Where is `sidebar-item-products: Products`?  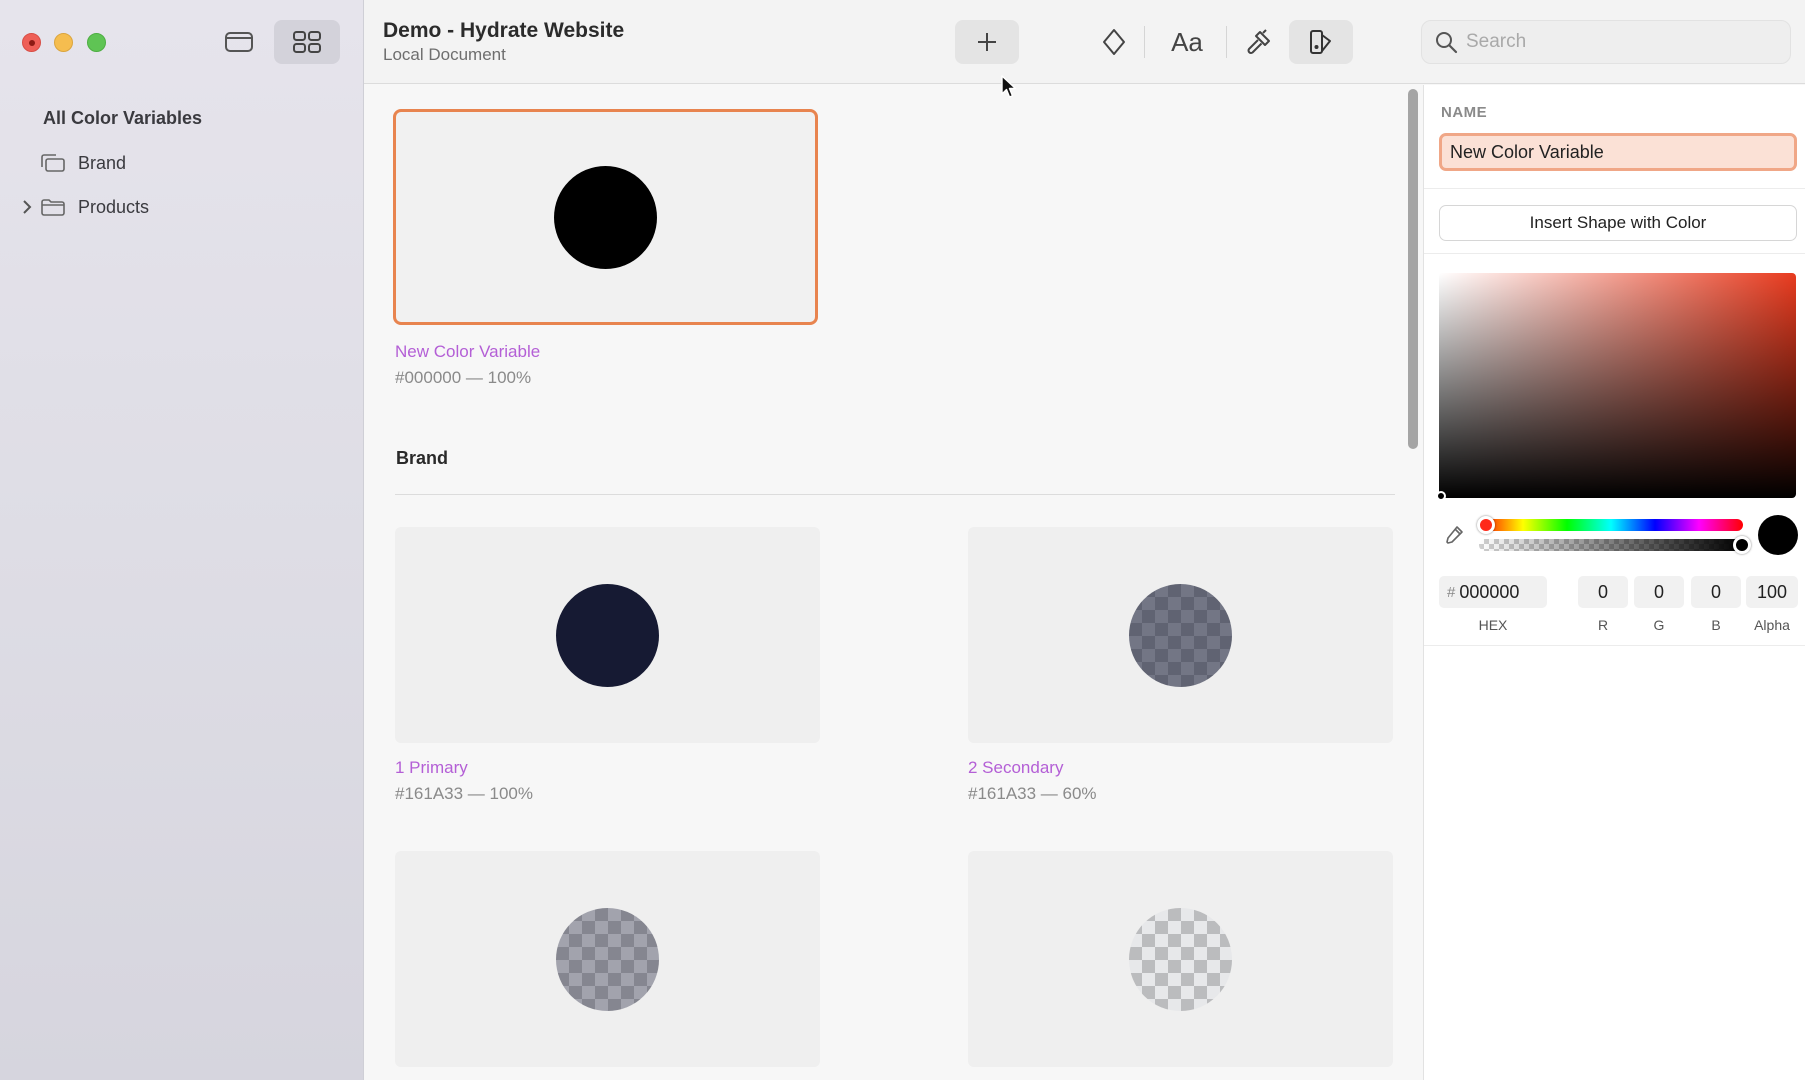
sidebar-item-products: Products is located at coordinates (83, 207).